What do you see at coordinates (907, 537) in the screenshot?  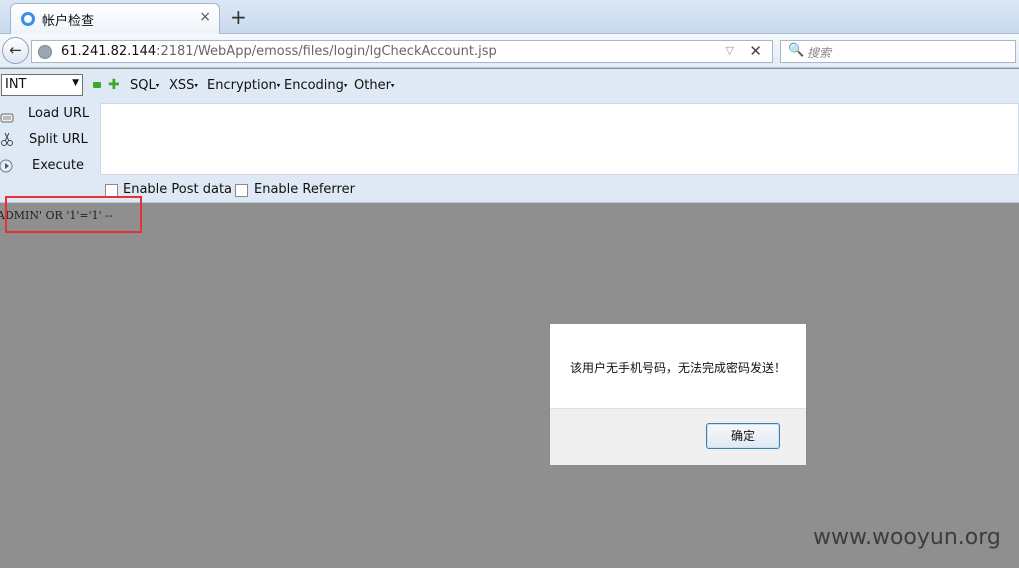 I see `watermark: www.wooyun.org` at bounding box center [907, 537].